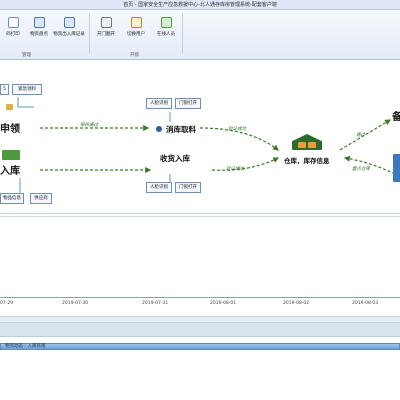 The height and width of the screenshot is (400, 400). Describe the element at coordinates (396, 168) in the screenshot. I see `right-panel-icon` at that location.